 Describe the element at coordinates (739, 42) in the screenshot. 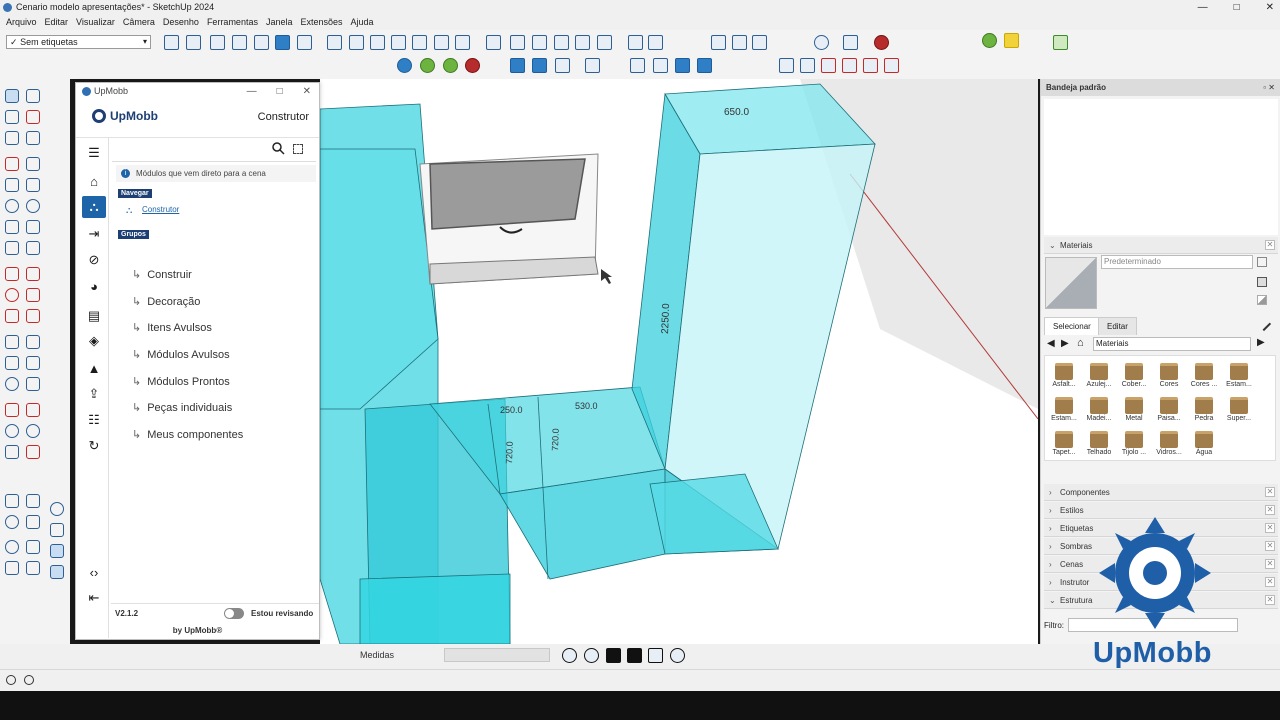

I see `report-icon` at that location.